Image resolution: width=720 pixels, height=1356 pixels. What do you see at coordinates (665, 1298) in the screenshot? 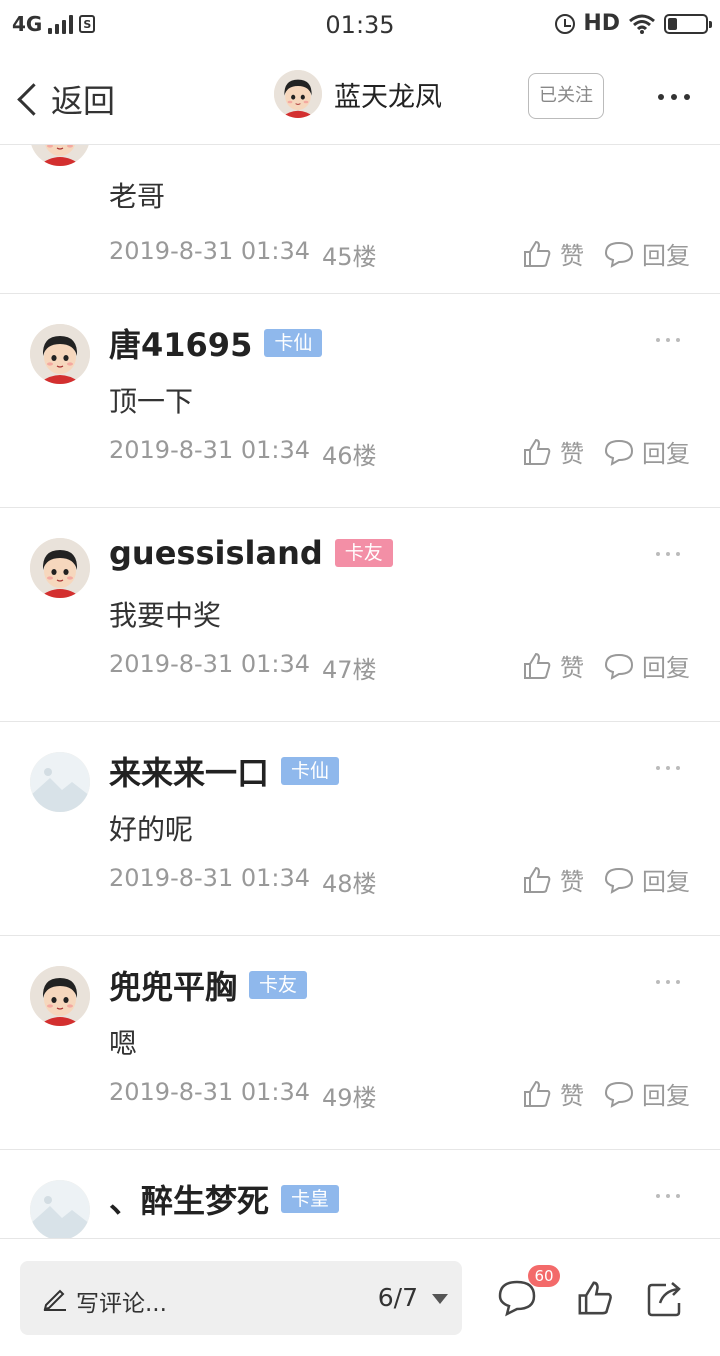
I see `share-icon` at bounding box center [665, 1298].